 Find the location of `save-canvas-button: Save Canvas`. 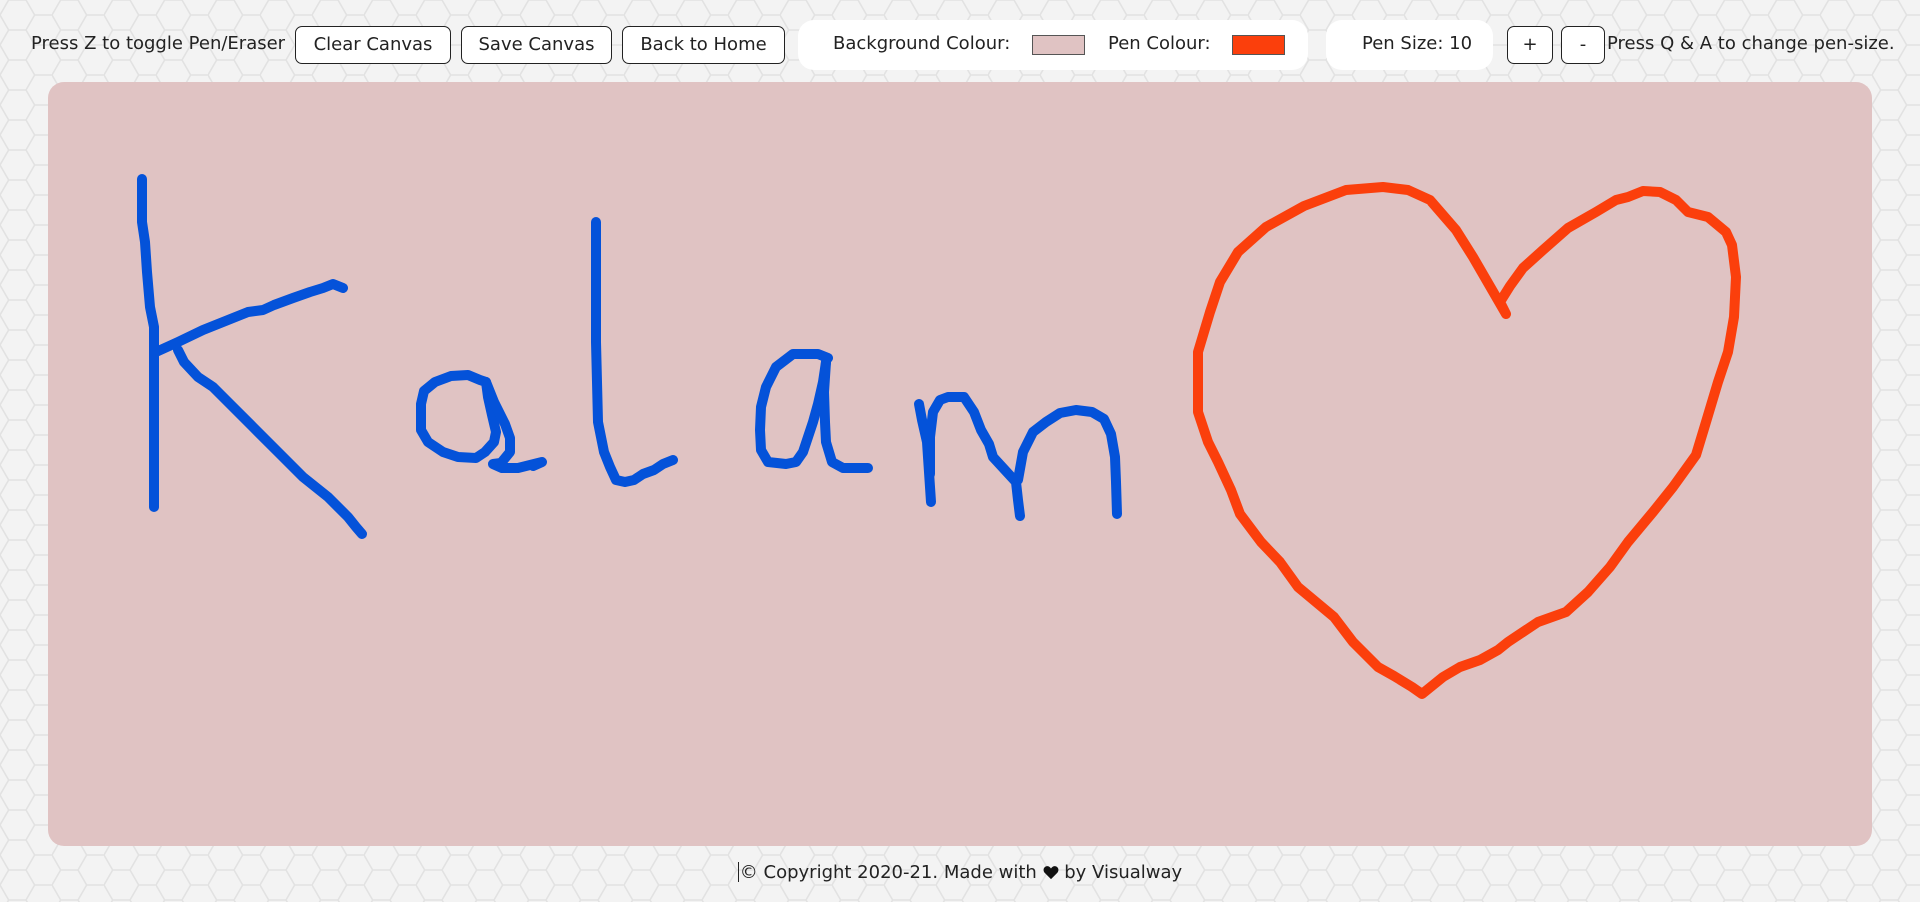

save-canvas-button: Save Canvas is located at coordinates (536, 45).